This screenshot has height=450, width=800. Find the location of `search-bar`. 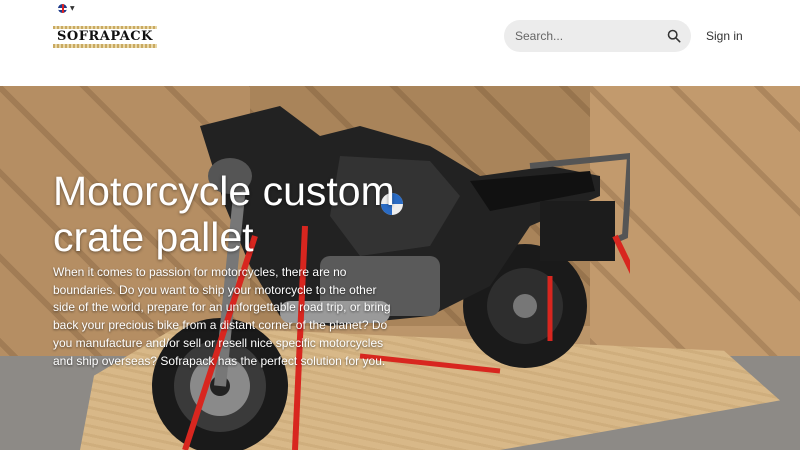

search-bar is located at coordinates (597, 36).